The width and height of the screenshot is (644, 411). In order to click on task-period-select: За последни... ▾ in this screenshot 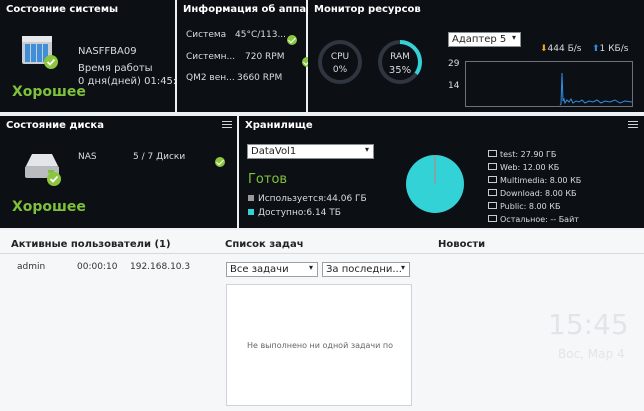, I will do `click(366, 269)`.